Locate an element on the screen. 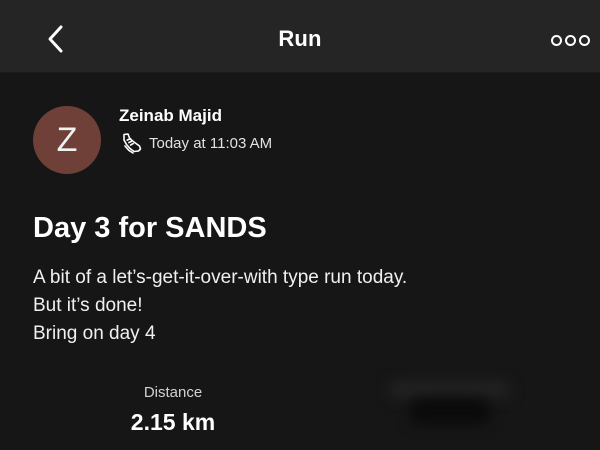 Image resolution: width=600 pixels, height=450 pixels. more-options-button is located at coordinates (570, 40).